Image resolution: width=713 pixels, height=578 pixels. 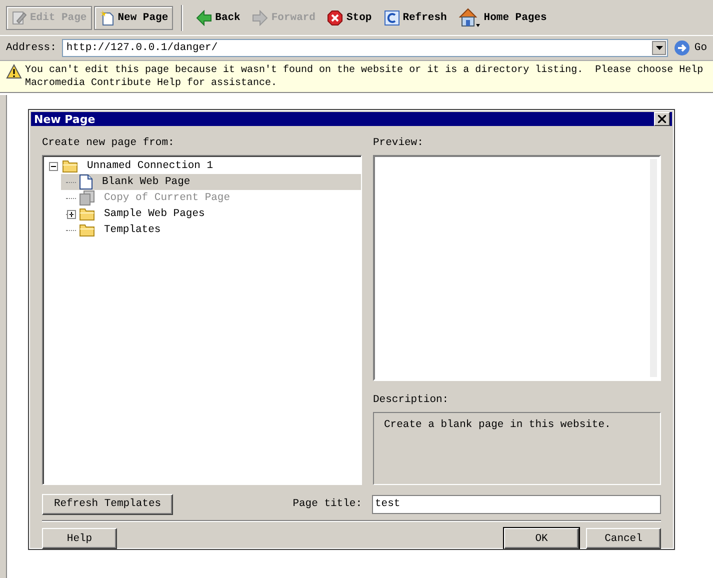 What do you see at coordinates (87, 198) in the screenshot?
I see `copy-pages-icon` at bounding box center [87, 198].